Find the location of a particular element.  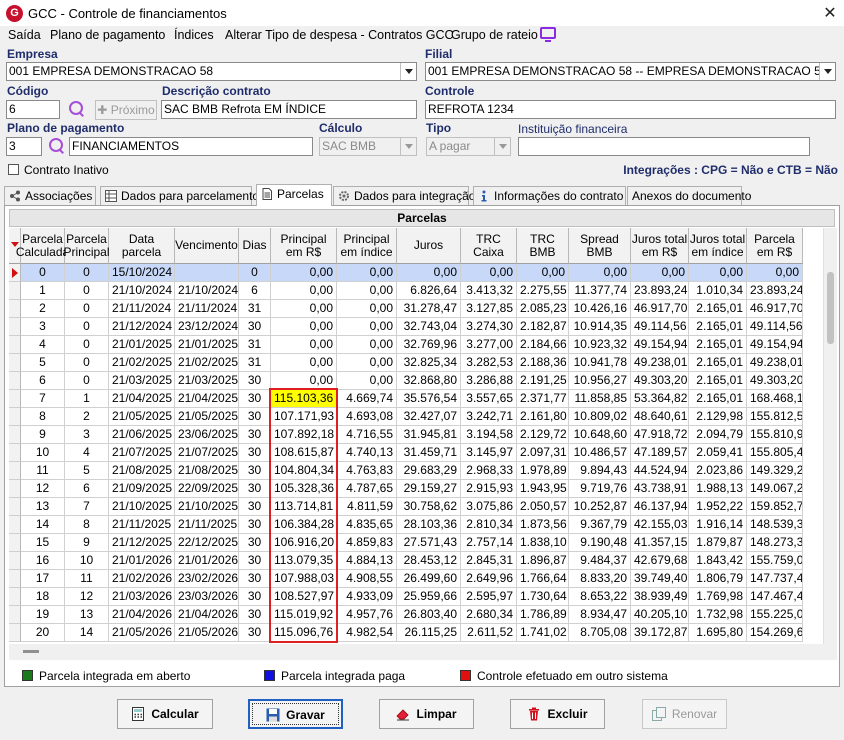

table-cell: 2.085,23 is located at coordinates (543, 309).